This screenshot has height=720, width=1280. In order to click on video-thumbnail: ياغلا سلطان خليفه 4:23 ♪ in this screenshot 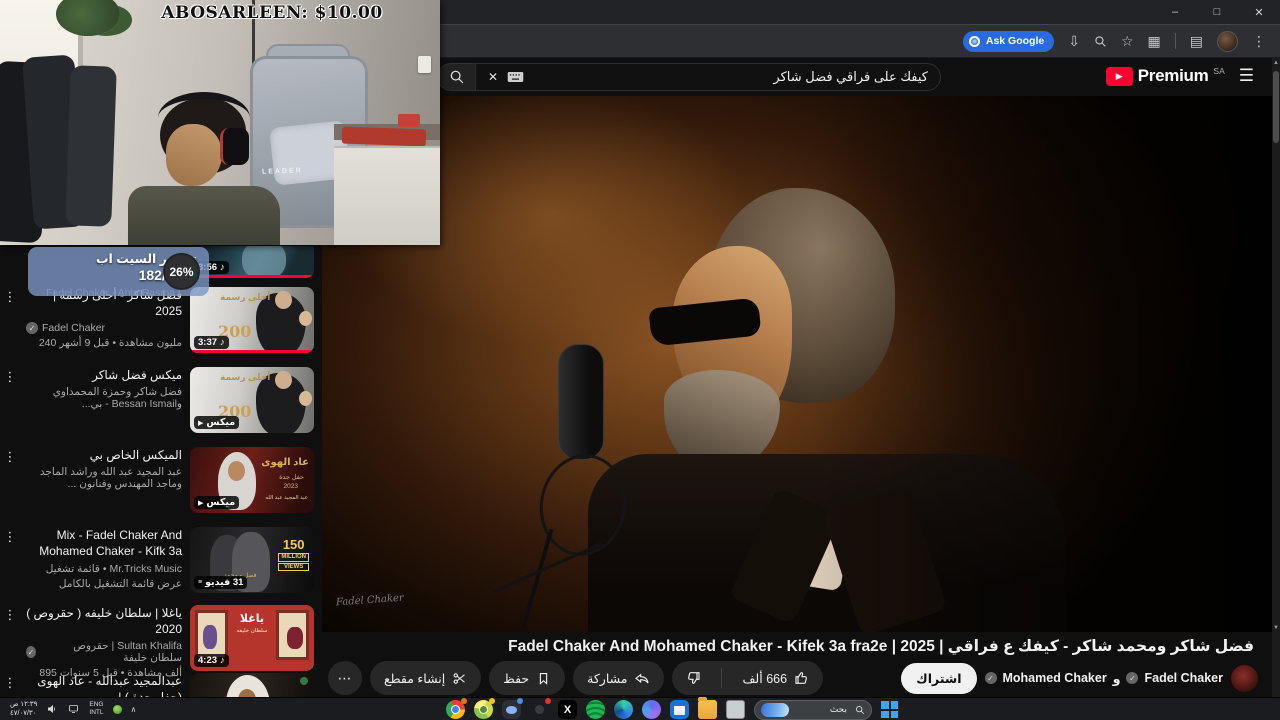, I will do `click(252, 638)`.